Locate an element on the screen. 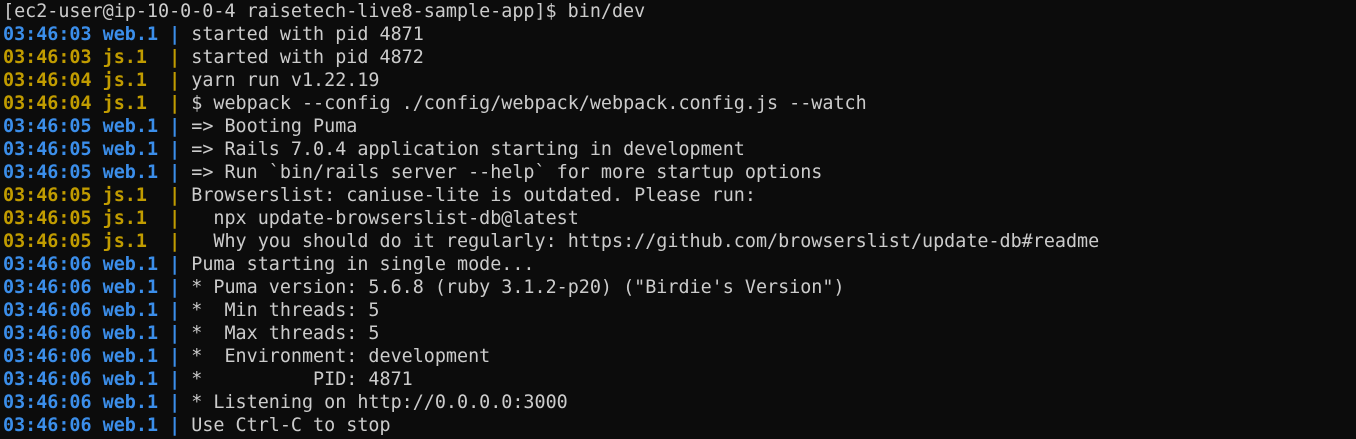 This screenshot has height=439, width=1356. log-line: 03:46:04 js.1 | yarn run v1.22.19 is located at coordinates (679, 80).